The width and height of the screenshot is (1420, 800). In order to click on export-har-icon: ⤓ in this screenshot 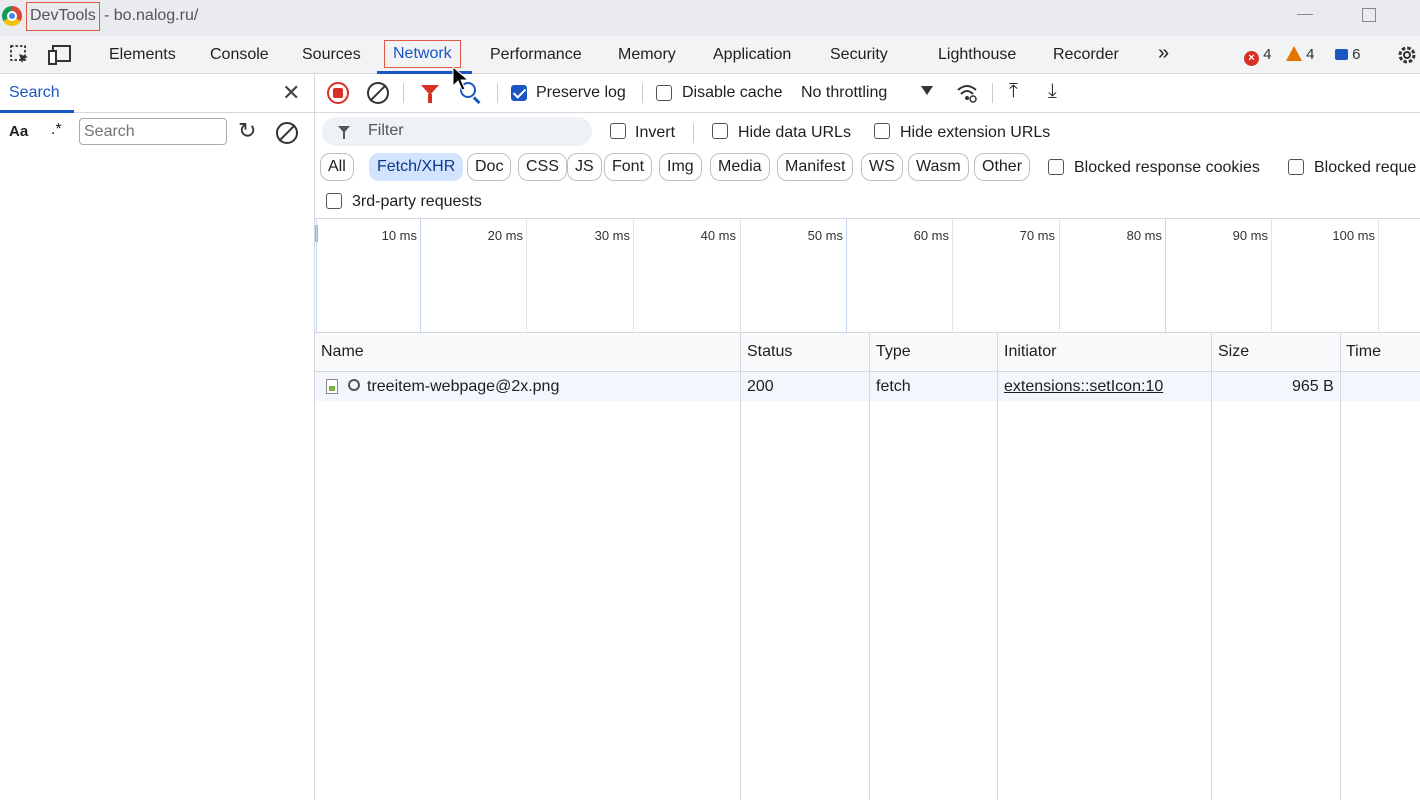, I will do `click(1052, 91)`.